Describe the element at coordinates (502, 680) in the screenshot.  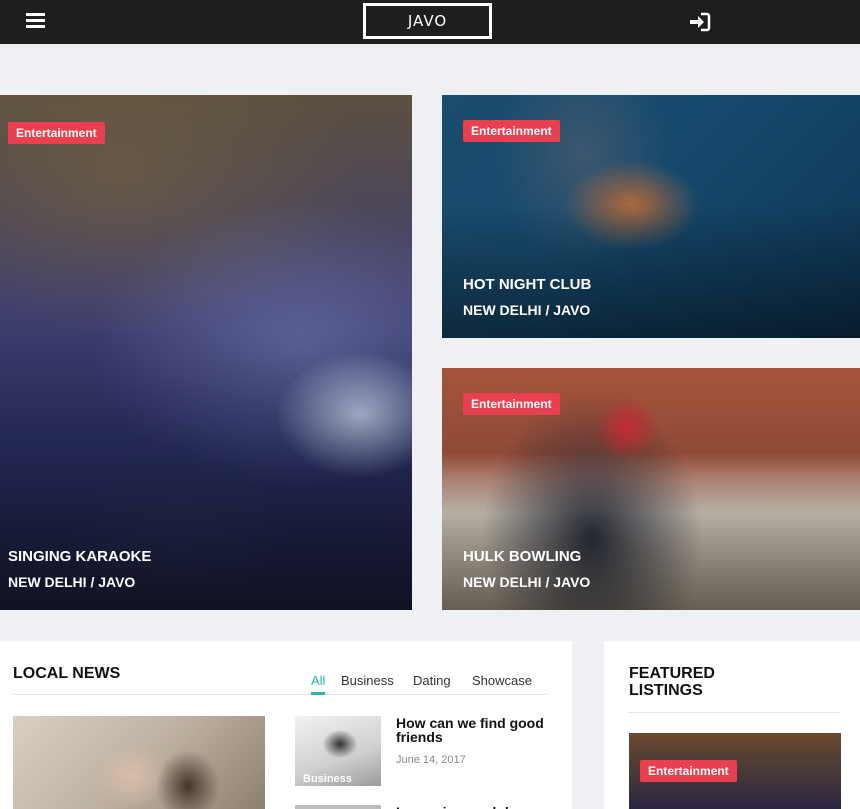
I see `tab-showcase: Showcase` at that location.